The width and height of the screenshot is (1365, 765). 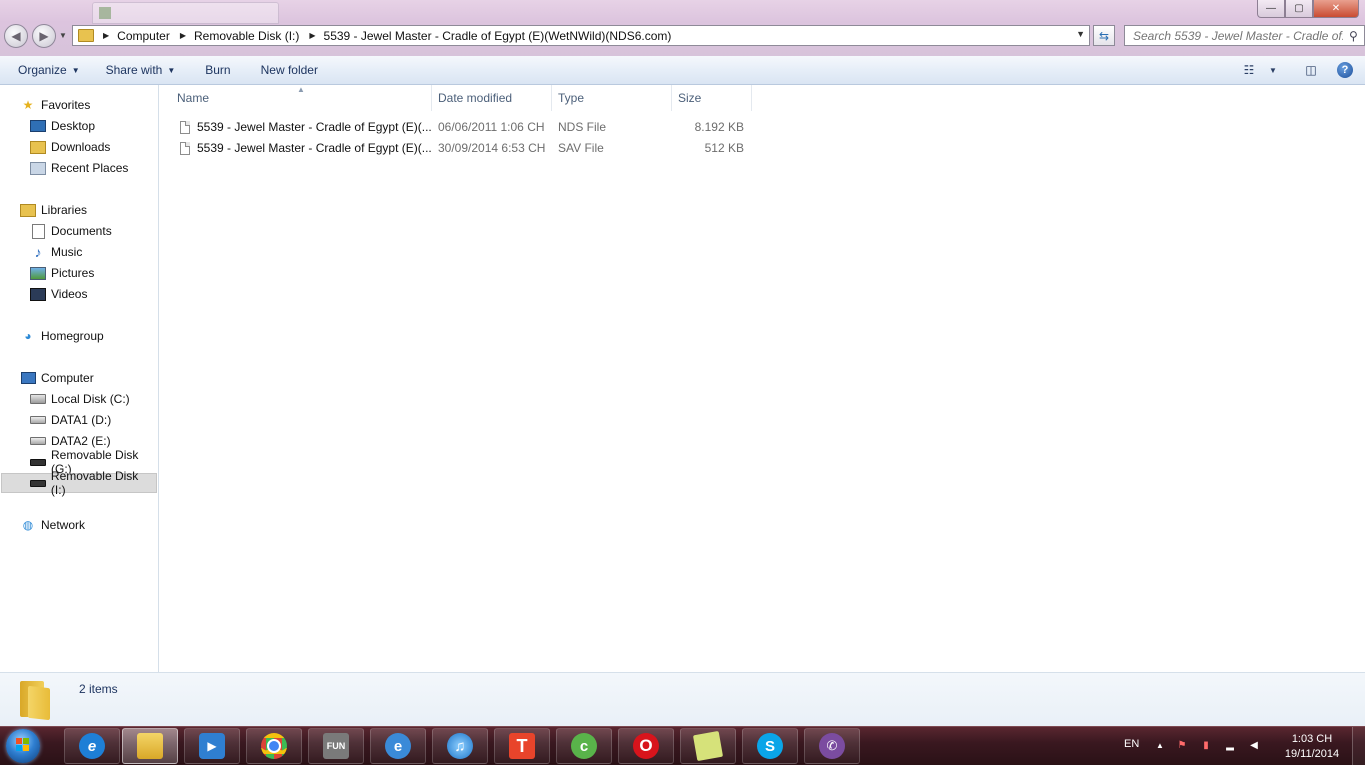 I want to click on recent-places-icon, so click(x=38, y=168).